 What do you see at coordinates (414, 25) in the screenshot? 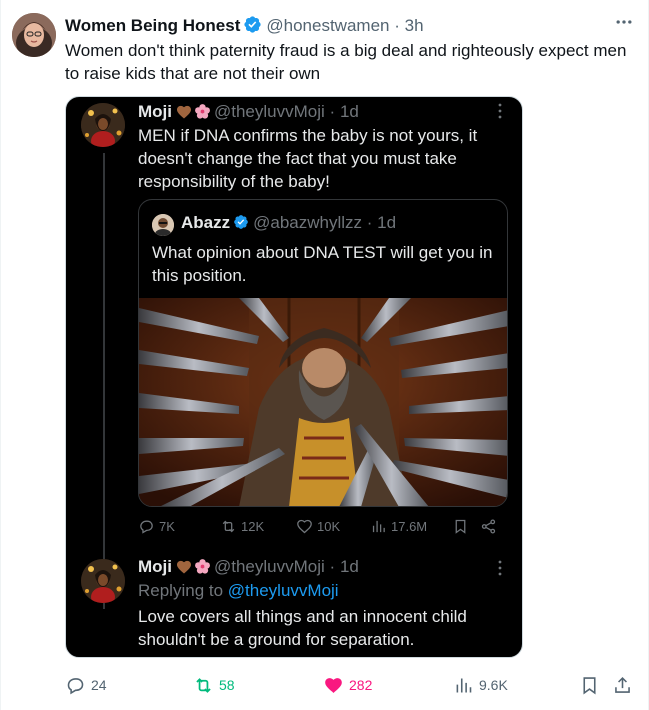
I see `post-time: 3h` at bounding box center [414, 25].